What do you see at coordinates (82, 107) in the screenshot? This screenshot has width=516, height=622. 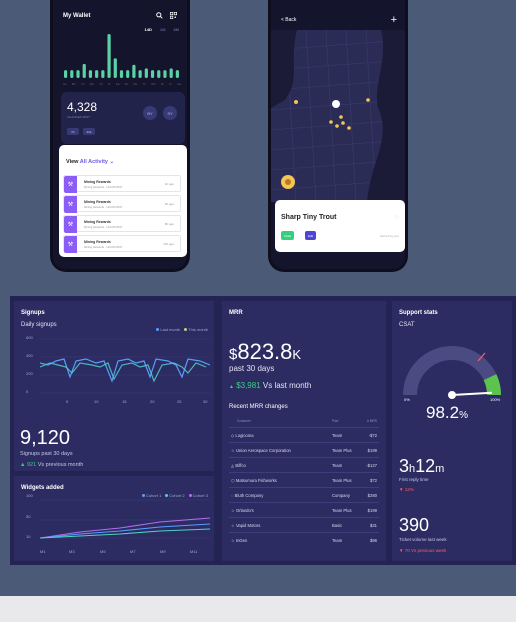 I see `balance-value: 4,328` at bounding box center [82, 107].